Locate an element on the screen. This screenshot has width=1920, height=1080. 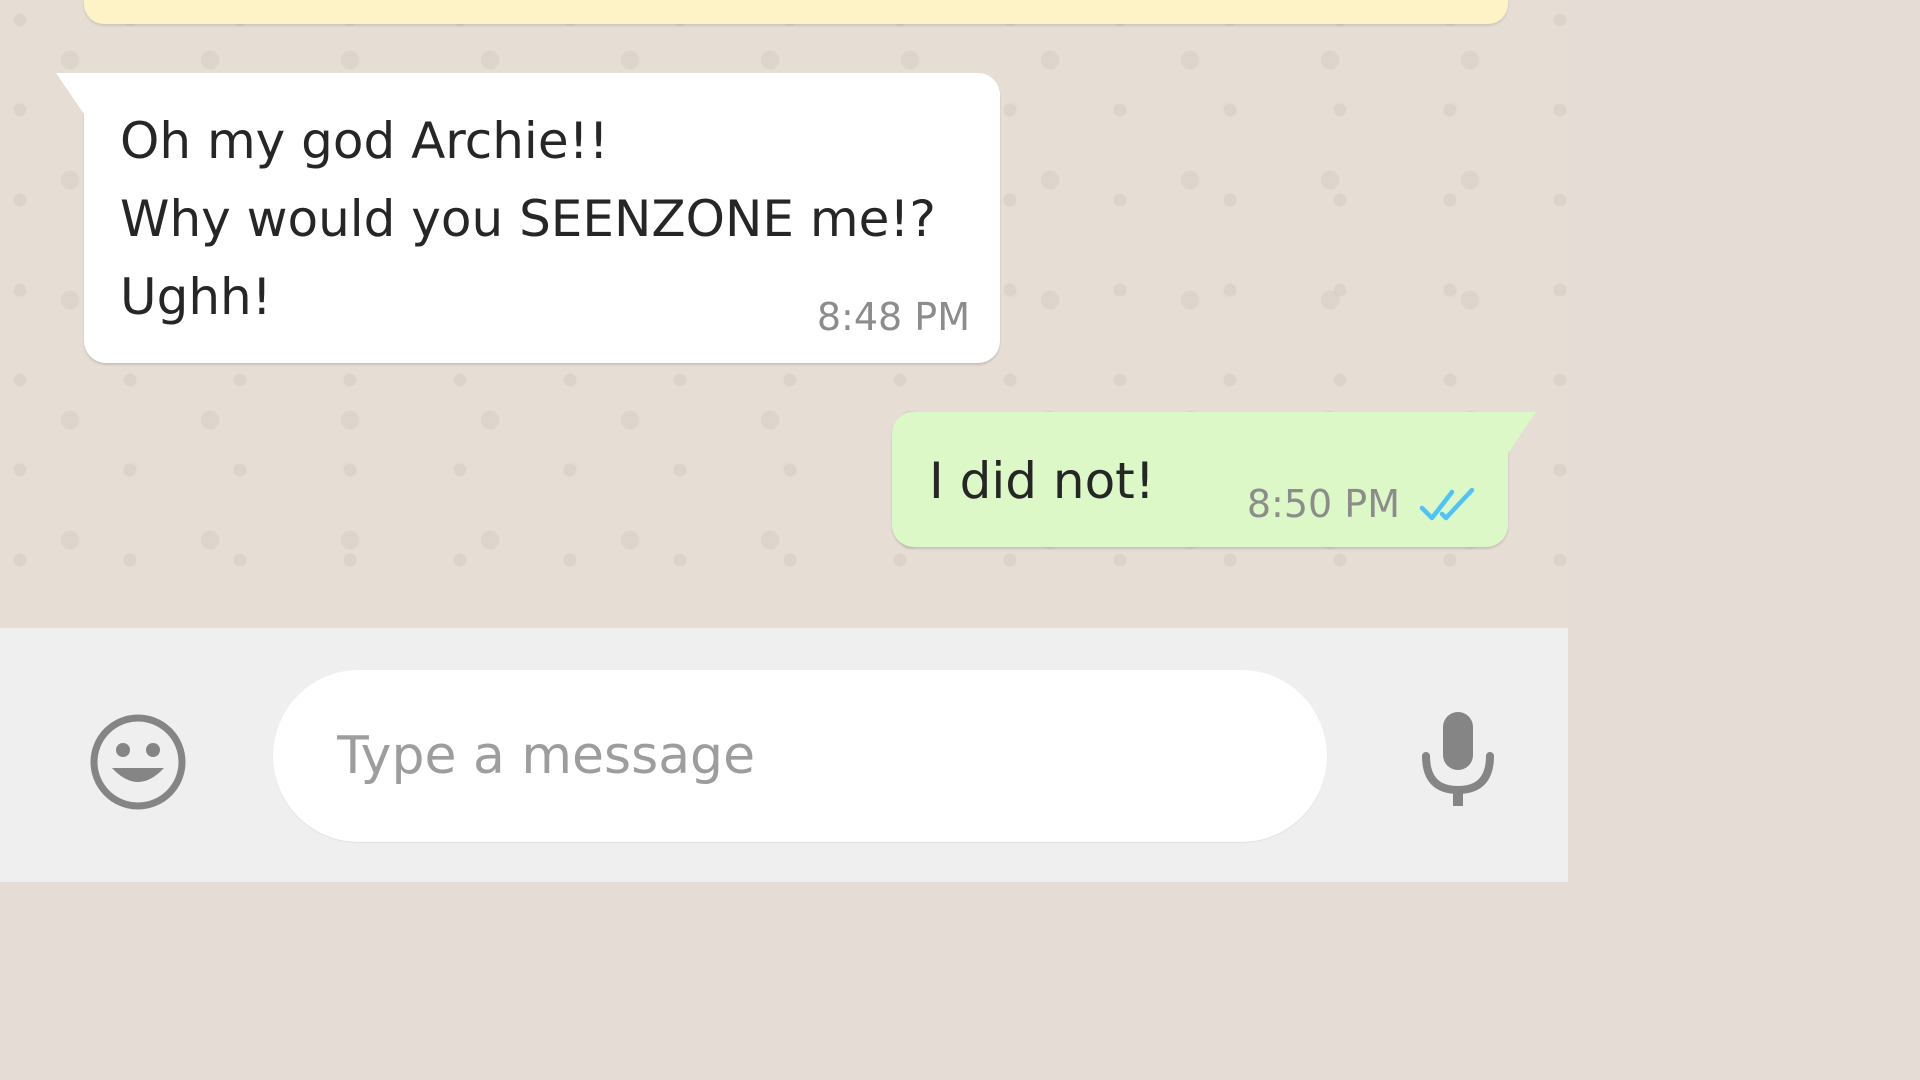
emoji-button is located at coordinates (138, 762).